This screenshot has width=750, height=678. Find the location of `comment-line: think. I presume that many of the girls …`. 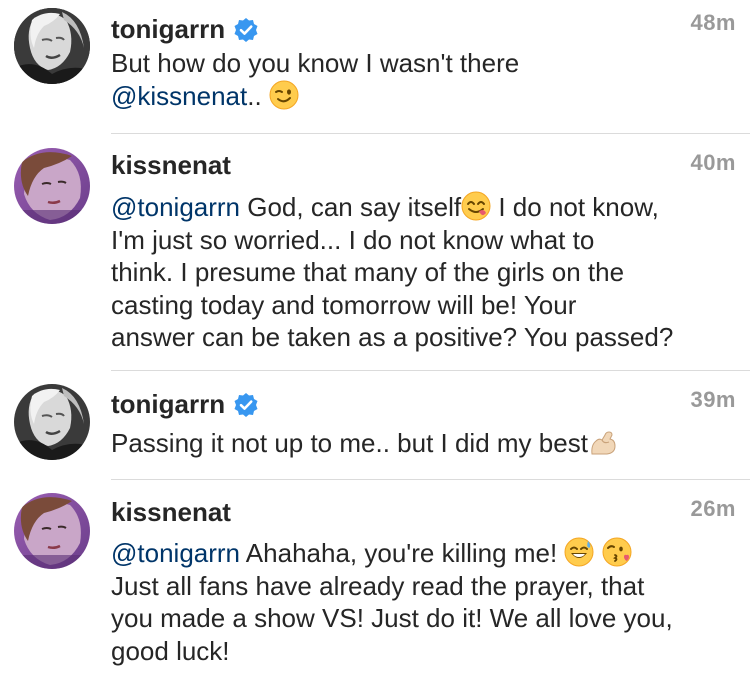

comment-line: think. I presume that many of the girls … is located at coordinates (368, 272).